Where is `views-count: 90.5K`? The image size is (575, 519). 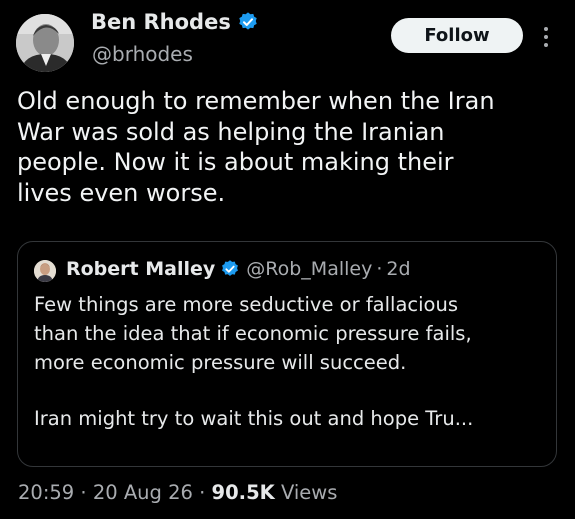
views-count: 90.5K is located at coordinates (243, 492).